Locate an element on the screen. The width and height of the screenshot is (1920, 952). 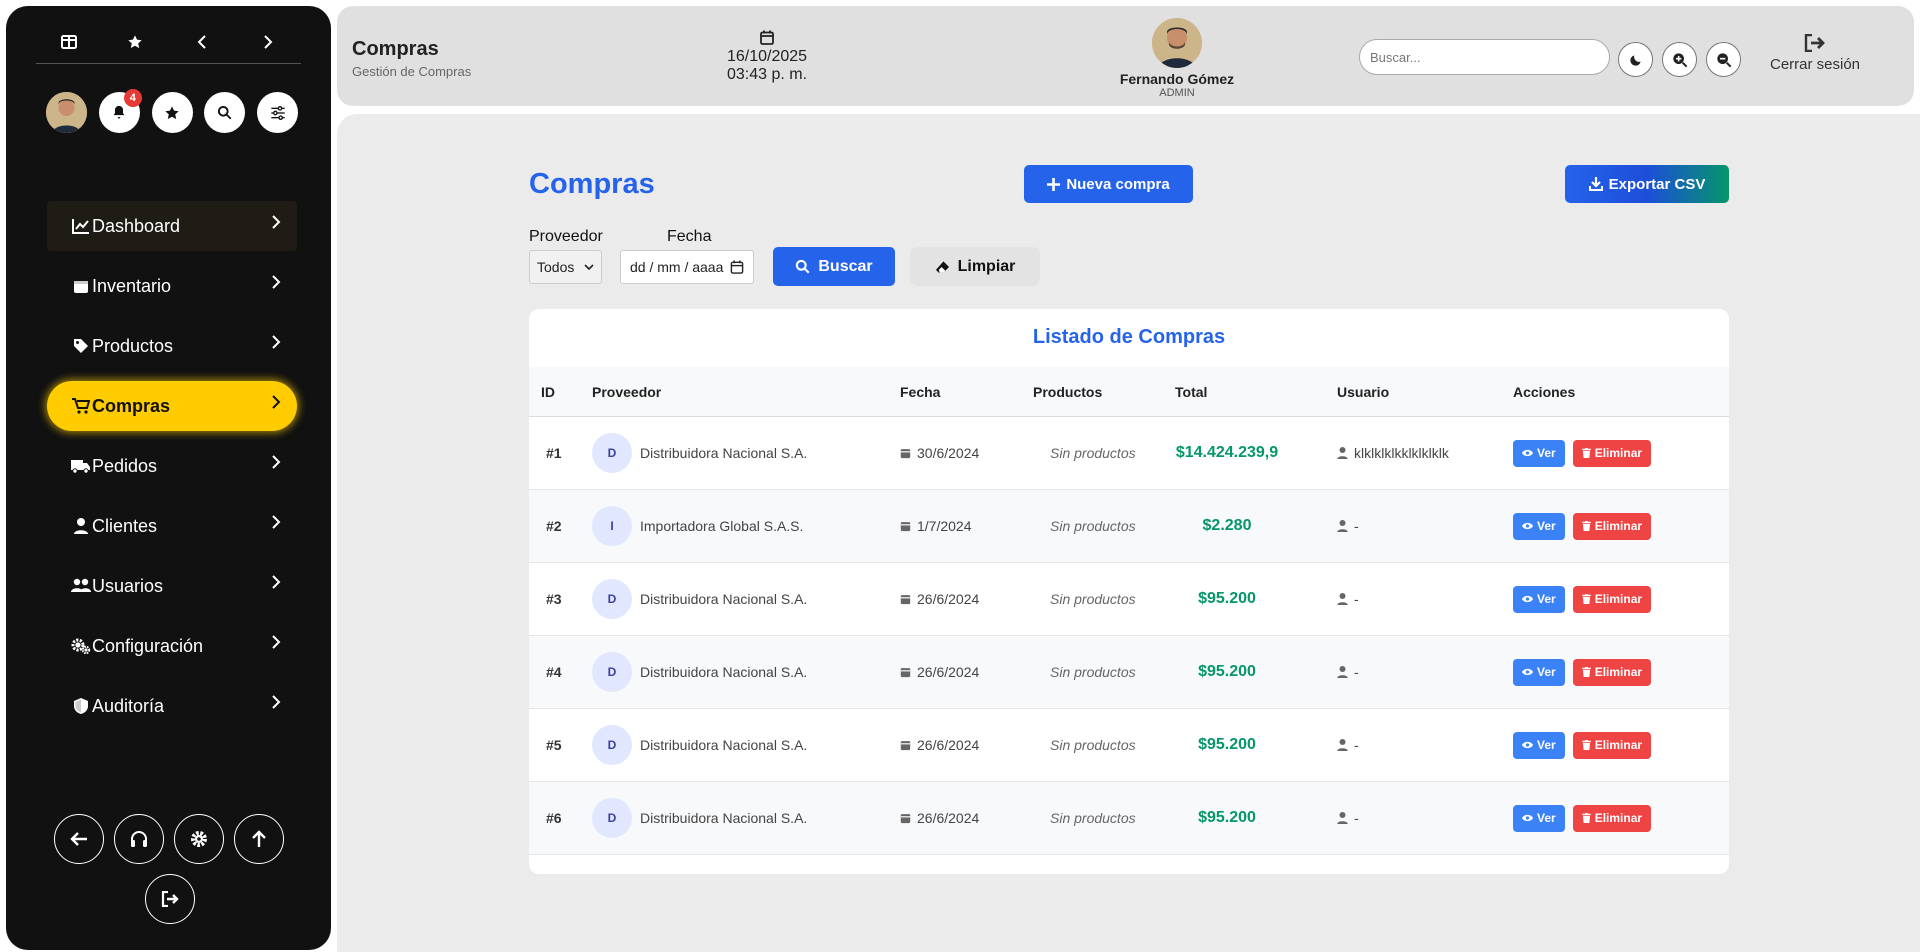
sidebar-item-label: Auditoría is located at coordinates (128, 705).